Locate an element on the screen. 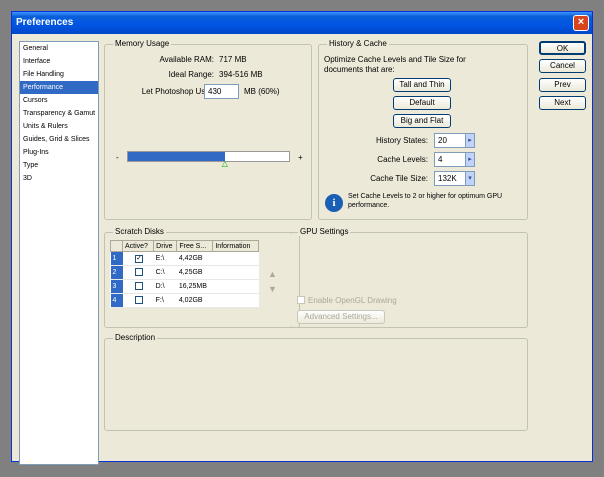  photoshop-use-unit: MB (60%) is located at coordinates (262, 91).